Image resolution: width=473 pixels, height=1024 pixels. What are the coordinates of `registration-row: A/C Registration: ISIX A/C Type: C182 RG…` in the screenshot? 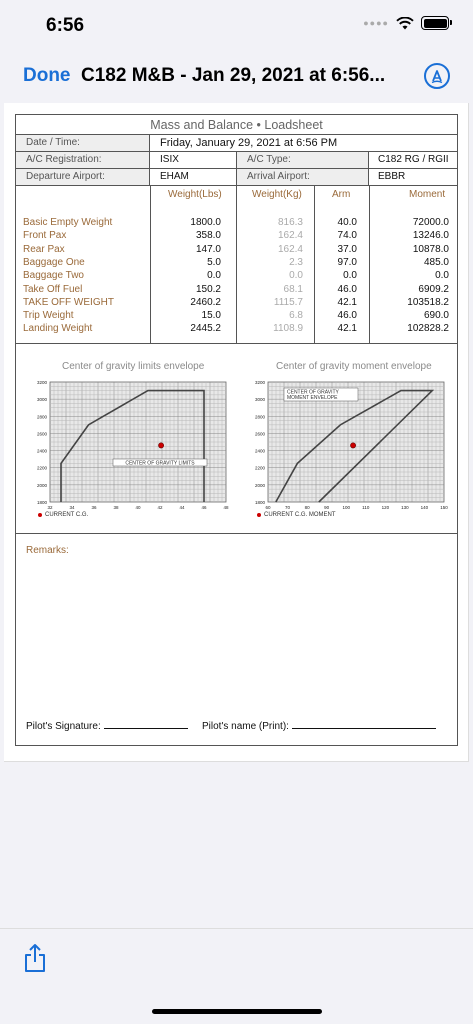 It's located at (236, 160).